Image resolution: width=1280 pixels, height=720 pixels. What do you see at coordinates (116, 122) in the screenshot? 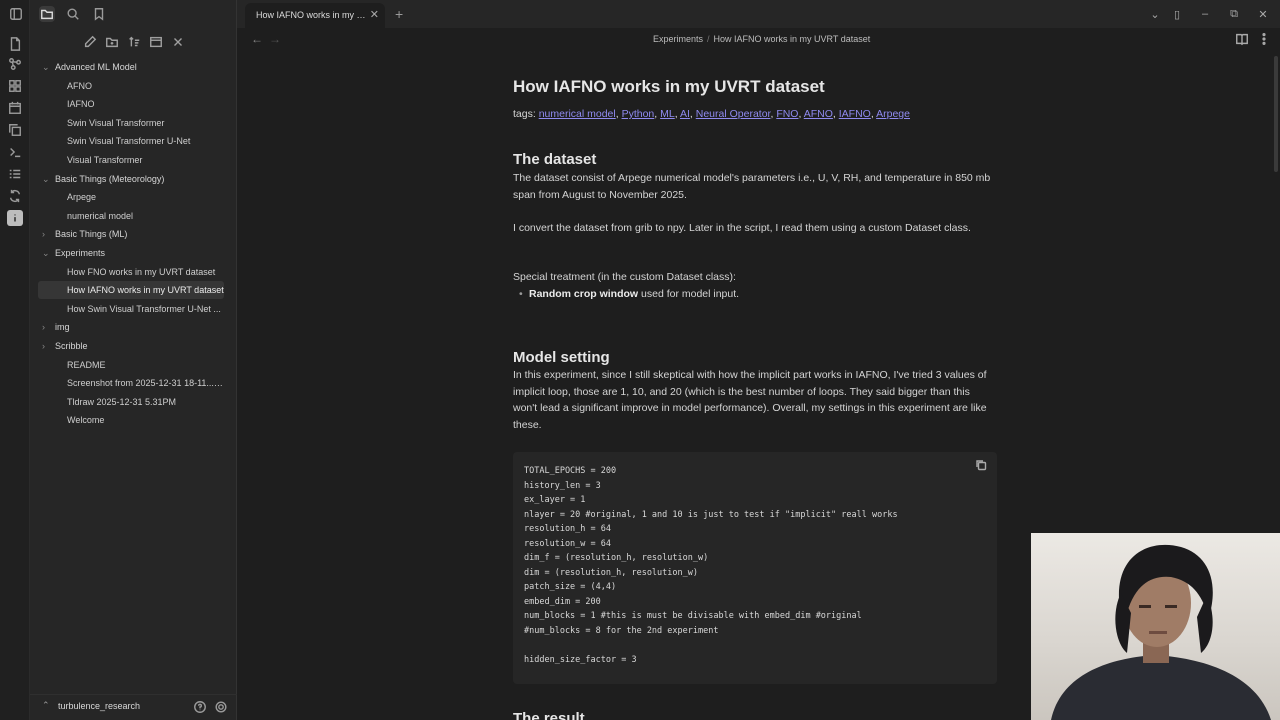
I see `tree-item-label: Swin Visual Transformer` at bounding box center [116, 122].